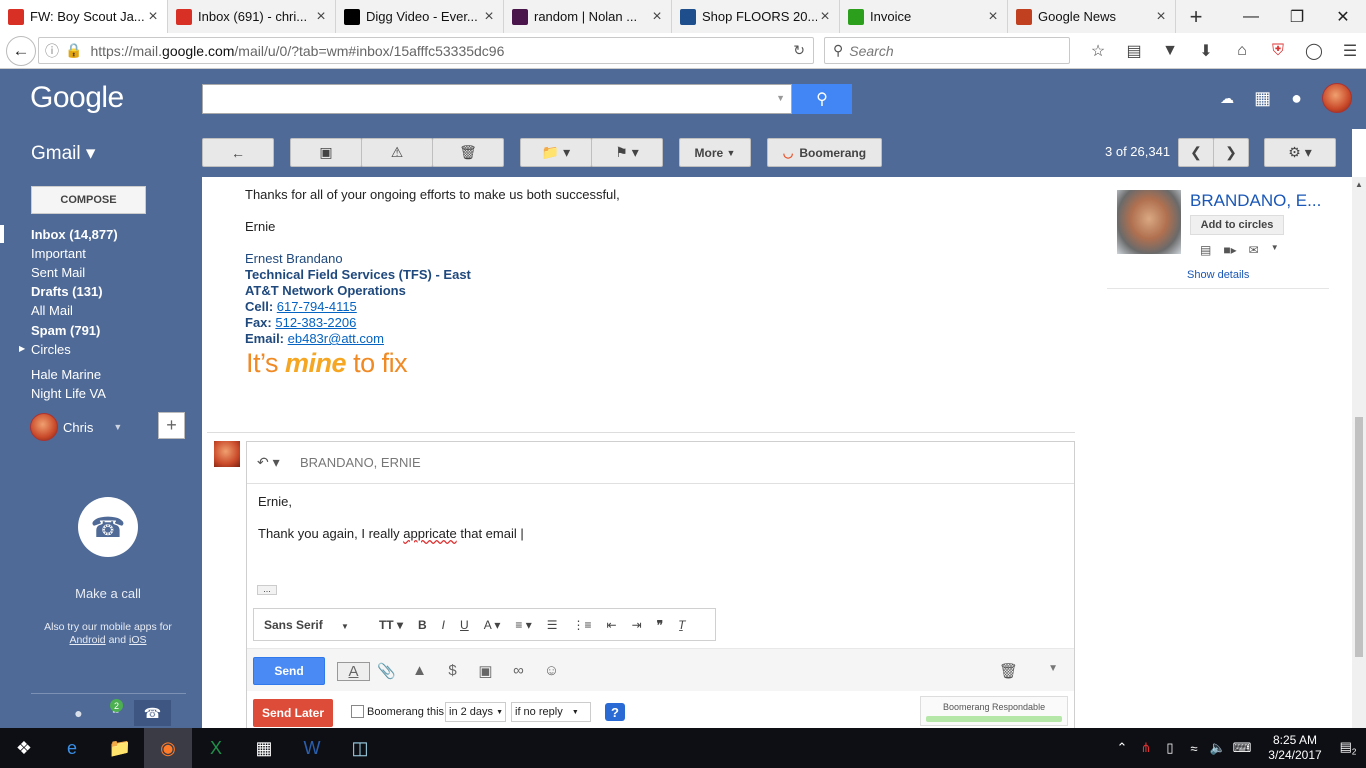  Describe the element at coordinates (1227, 98) in the screenshot. I see `rainbow-icon: ☁` at that location.